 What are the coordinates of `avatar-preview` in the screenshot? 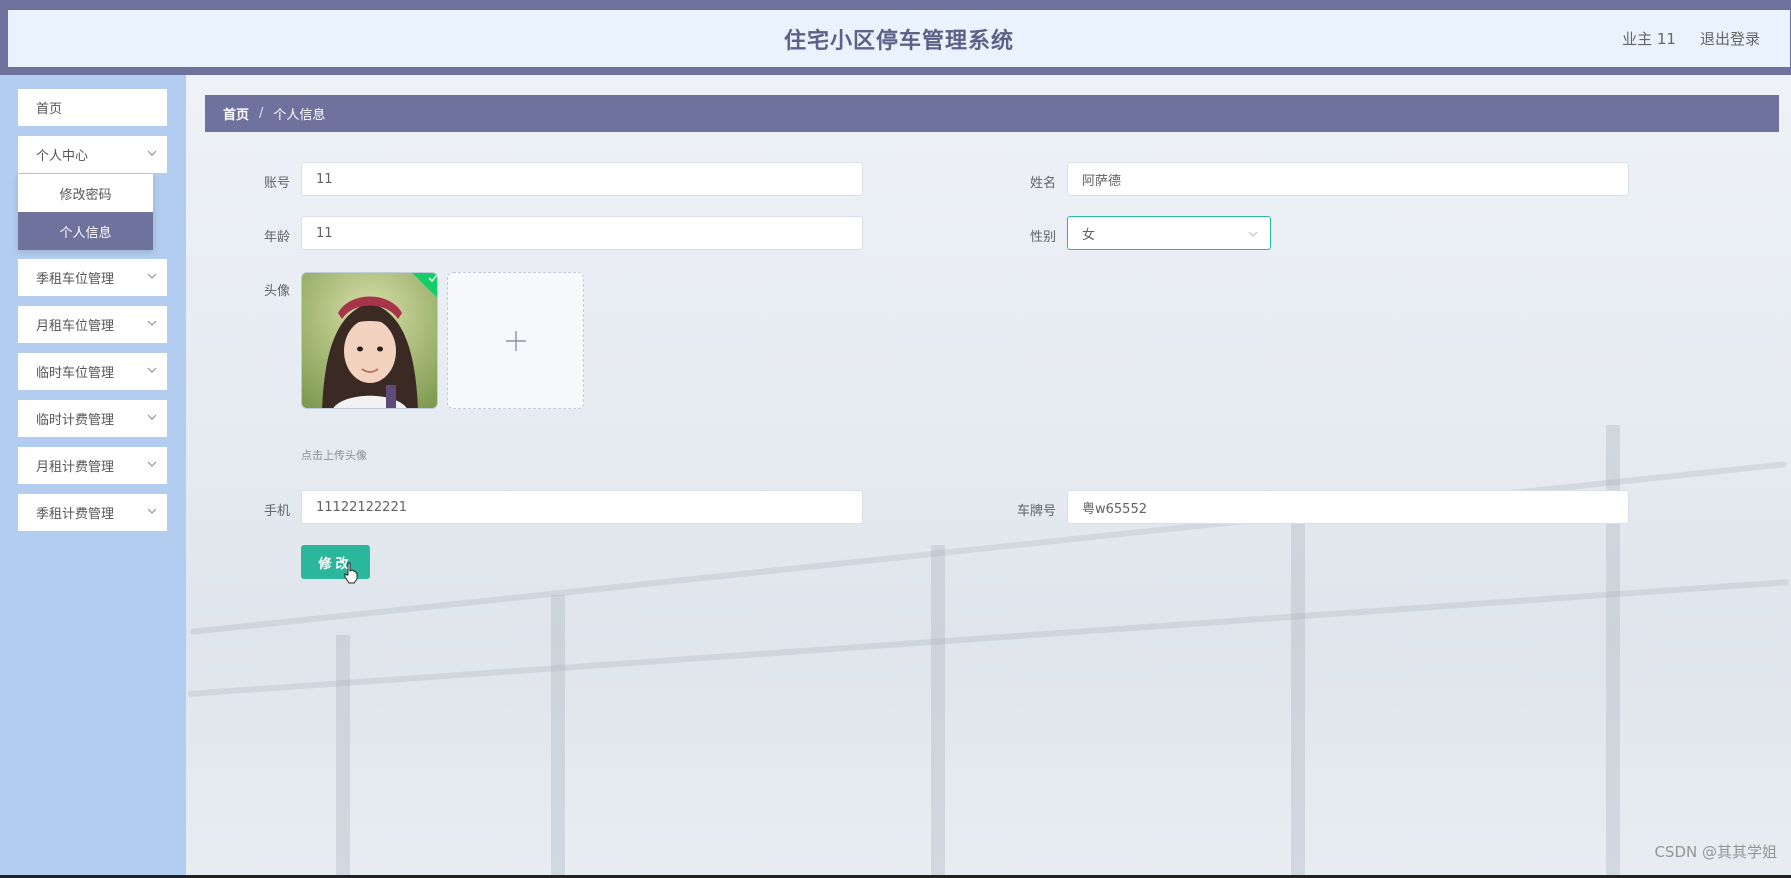 It's located at (369, 340).